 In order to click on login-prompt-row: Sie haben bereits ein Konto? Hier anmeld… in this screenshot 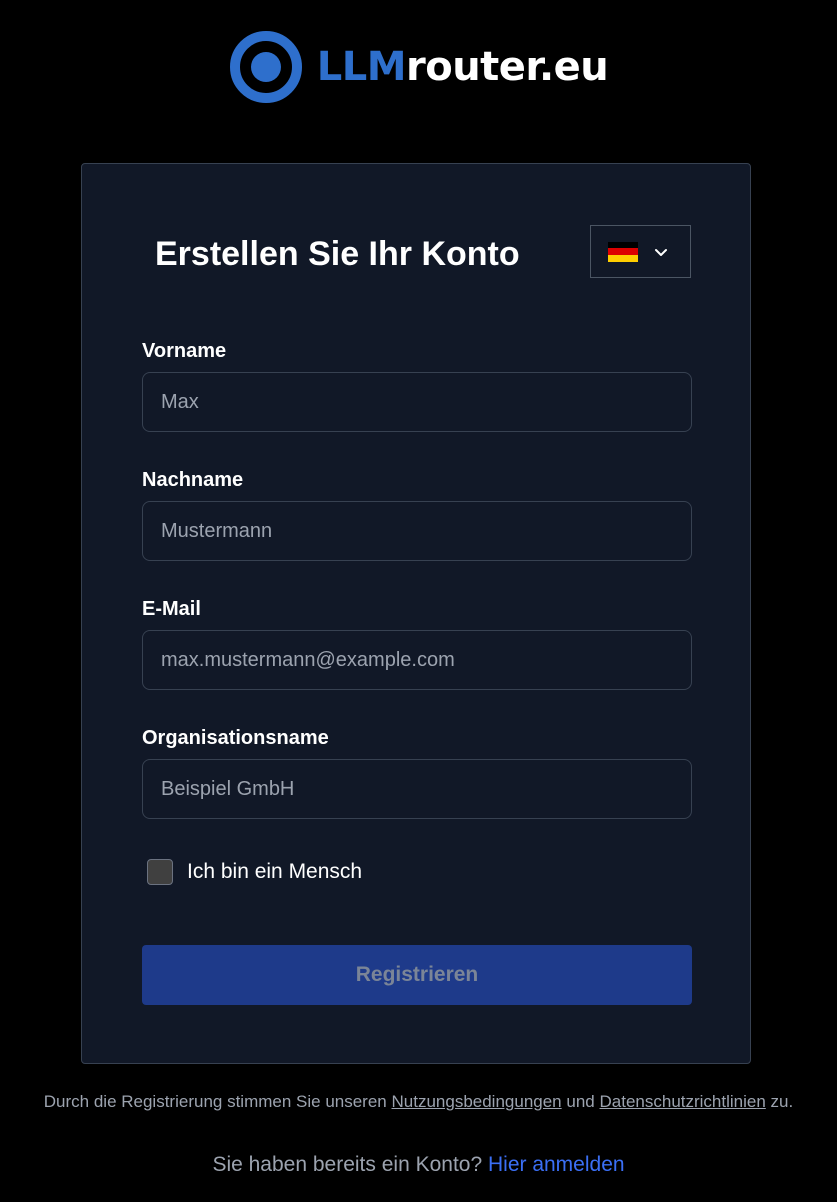, I will do `click(418, 1165)`.